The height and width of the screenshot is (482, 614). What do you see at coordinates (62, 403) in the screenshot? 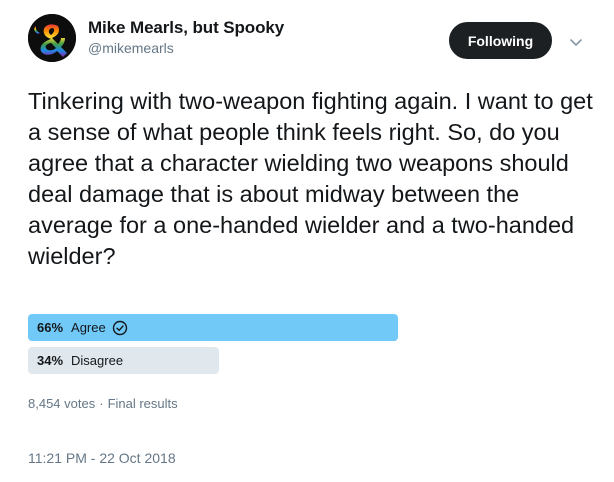
I see `poll-votes: 8,454 votes` at bounding box center [62, 403].